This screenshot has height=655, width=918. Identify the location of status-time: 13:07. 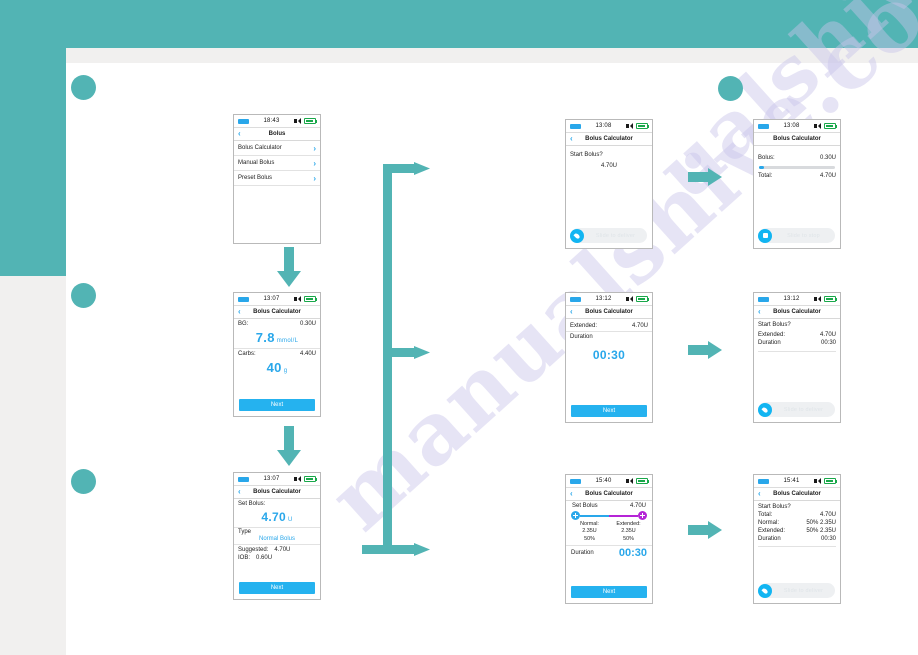
(271, 299).